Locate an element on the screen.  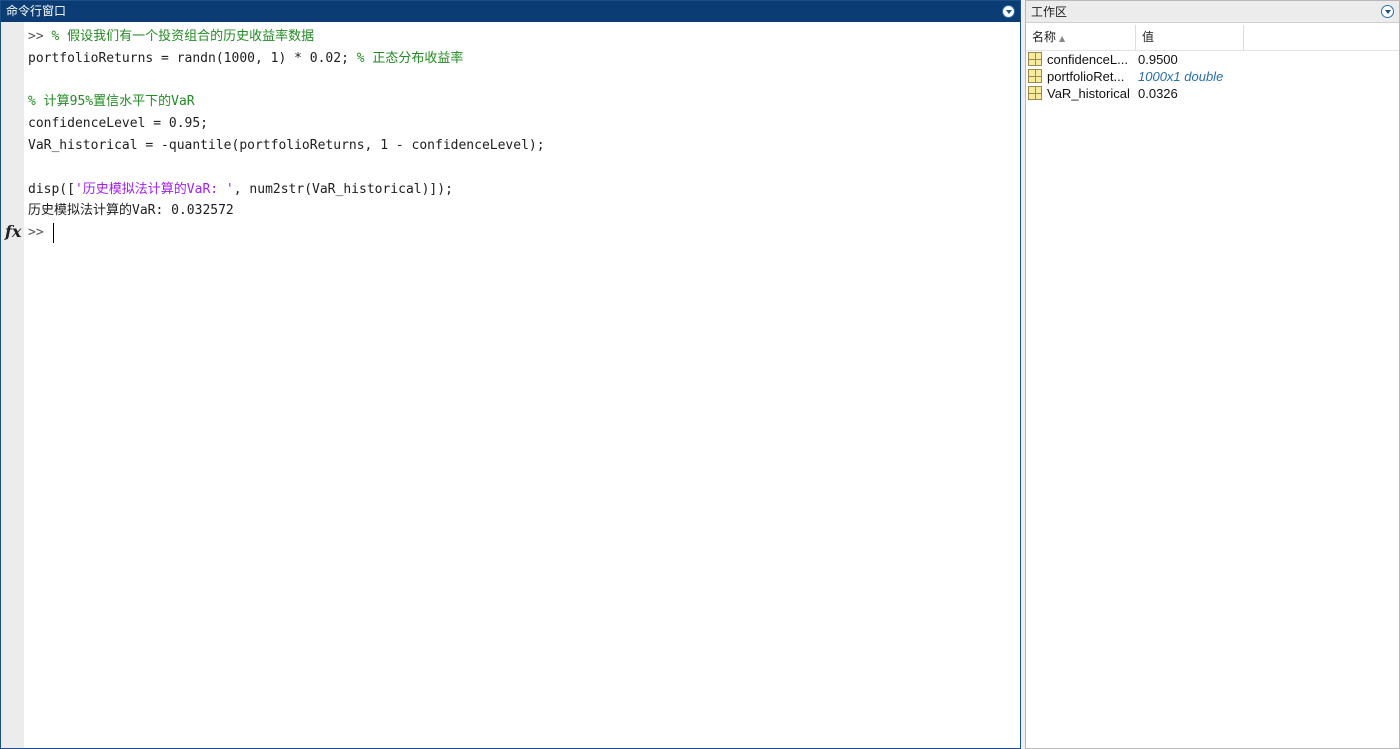
column-header-name: 名称 ▲ is located at coordinates (1081, 37).